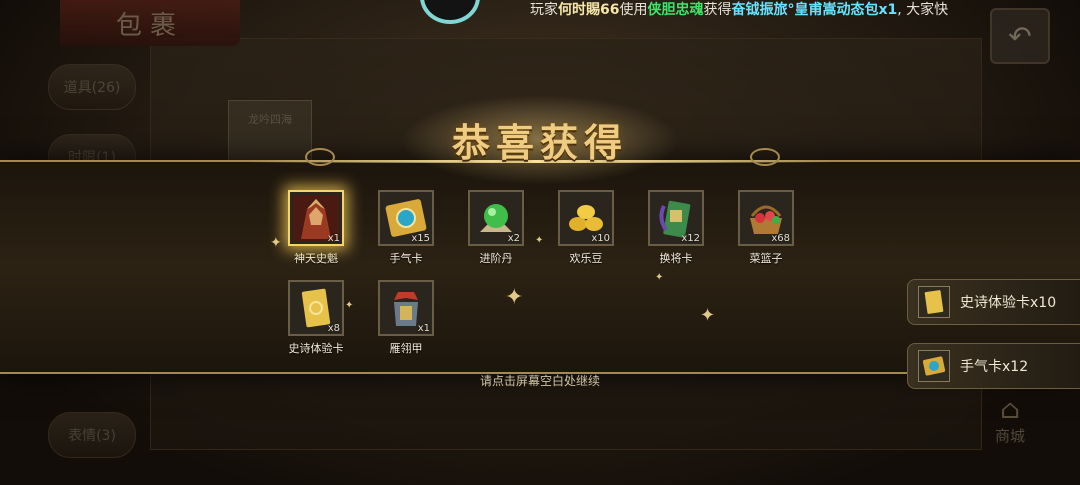 The width and height of the screenshot is (1080, 485). I want to click on item-qty: x10, so click(600, 238).